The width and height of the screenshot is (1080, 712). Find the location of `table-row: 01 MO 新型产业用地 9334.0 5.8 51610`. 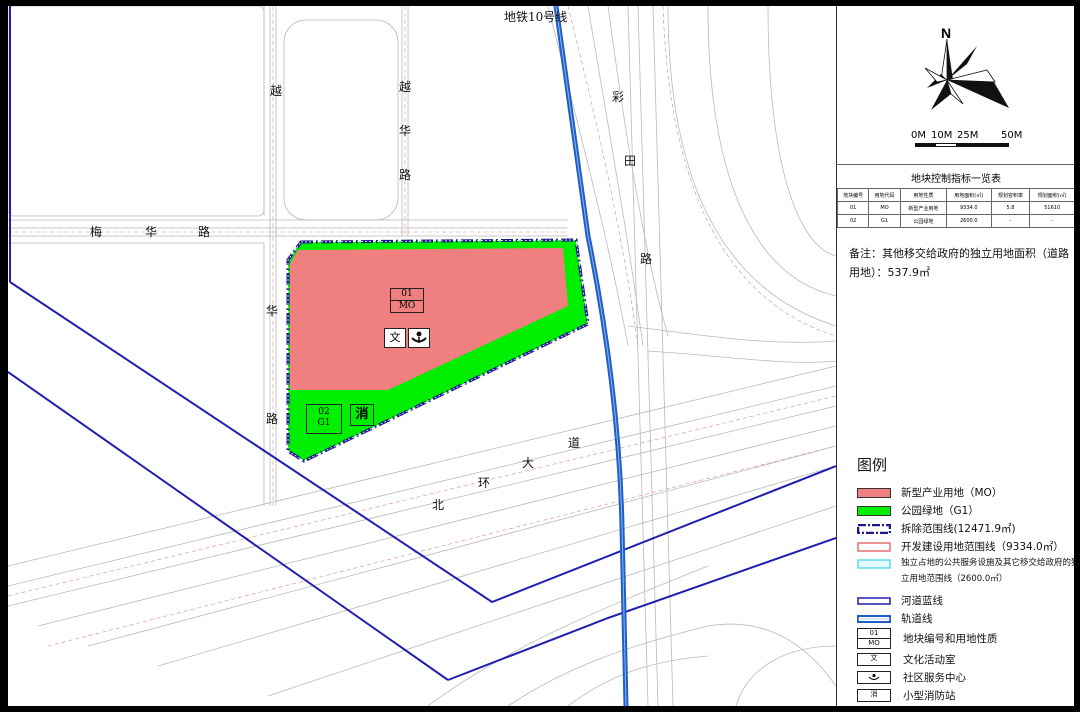

table-row: 01 MO 新型产业用地 9334.0 5.8 51610 is located at coordinates (955, 208).